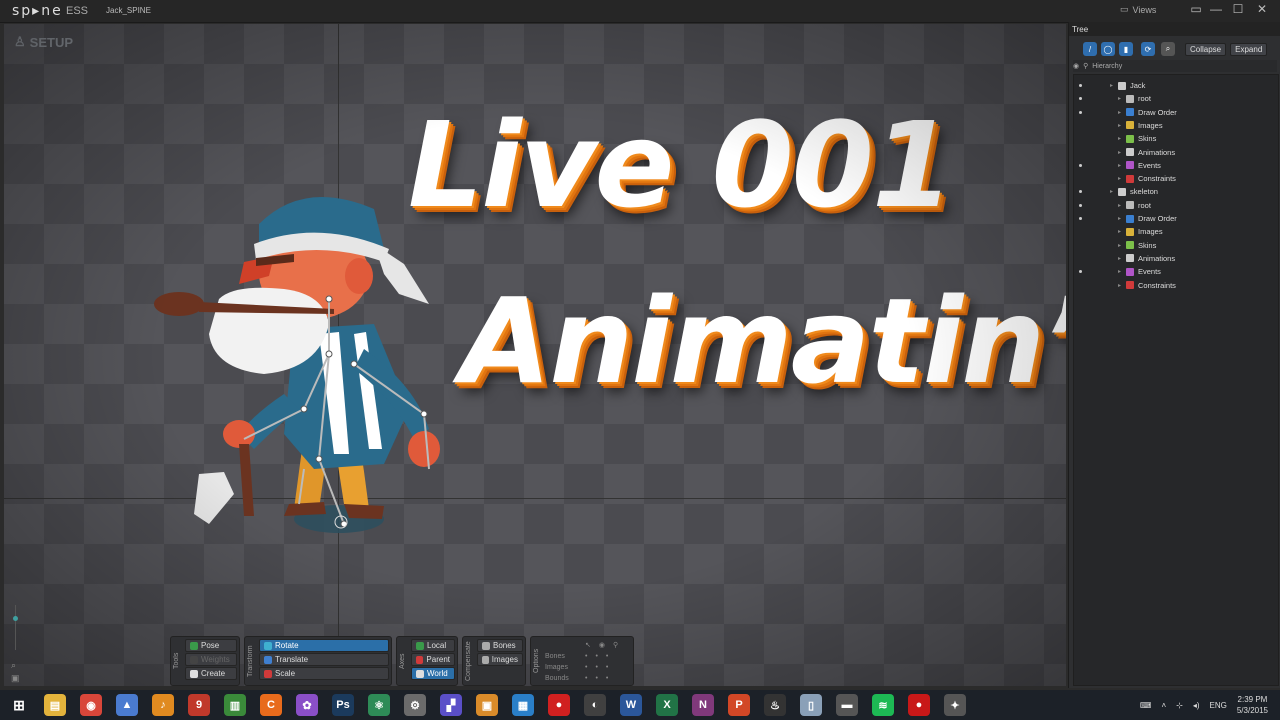  Describe the element at coordinates (588, 678) in the screenshot. I see `options-row-bounds: Bounds • • •` at that location.